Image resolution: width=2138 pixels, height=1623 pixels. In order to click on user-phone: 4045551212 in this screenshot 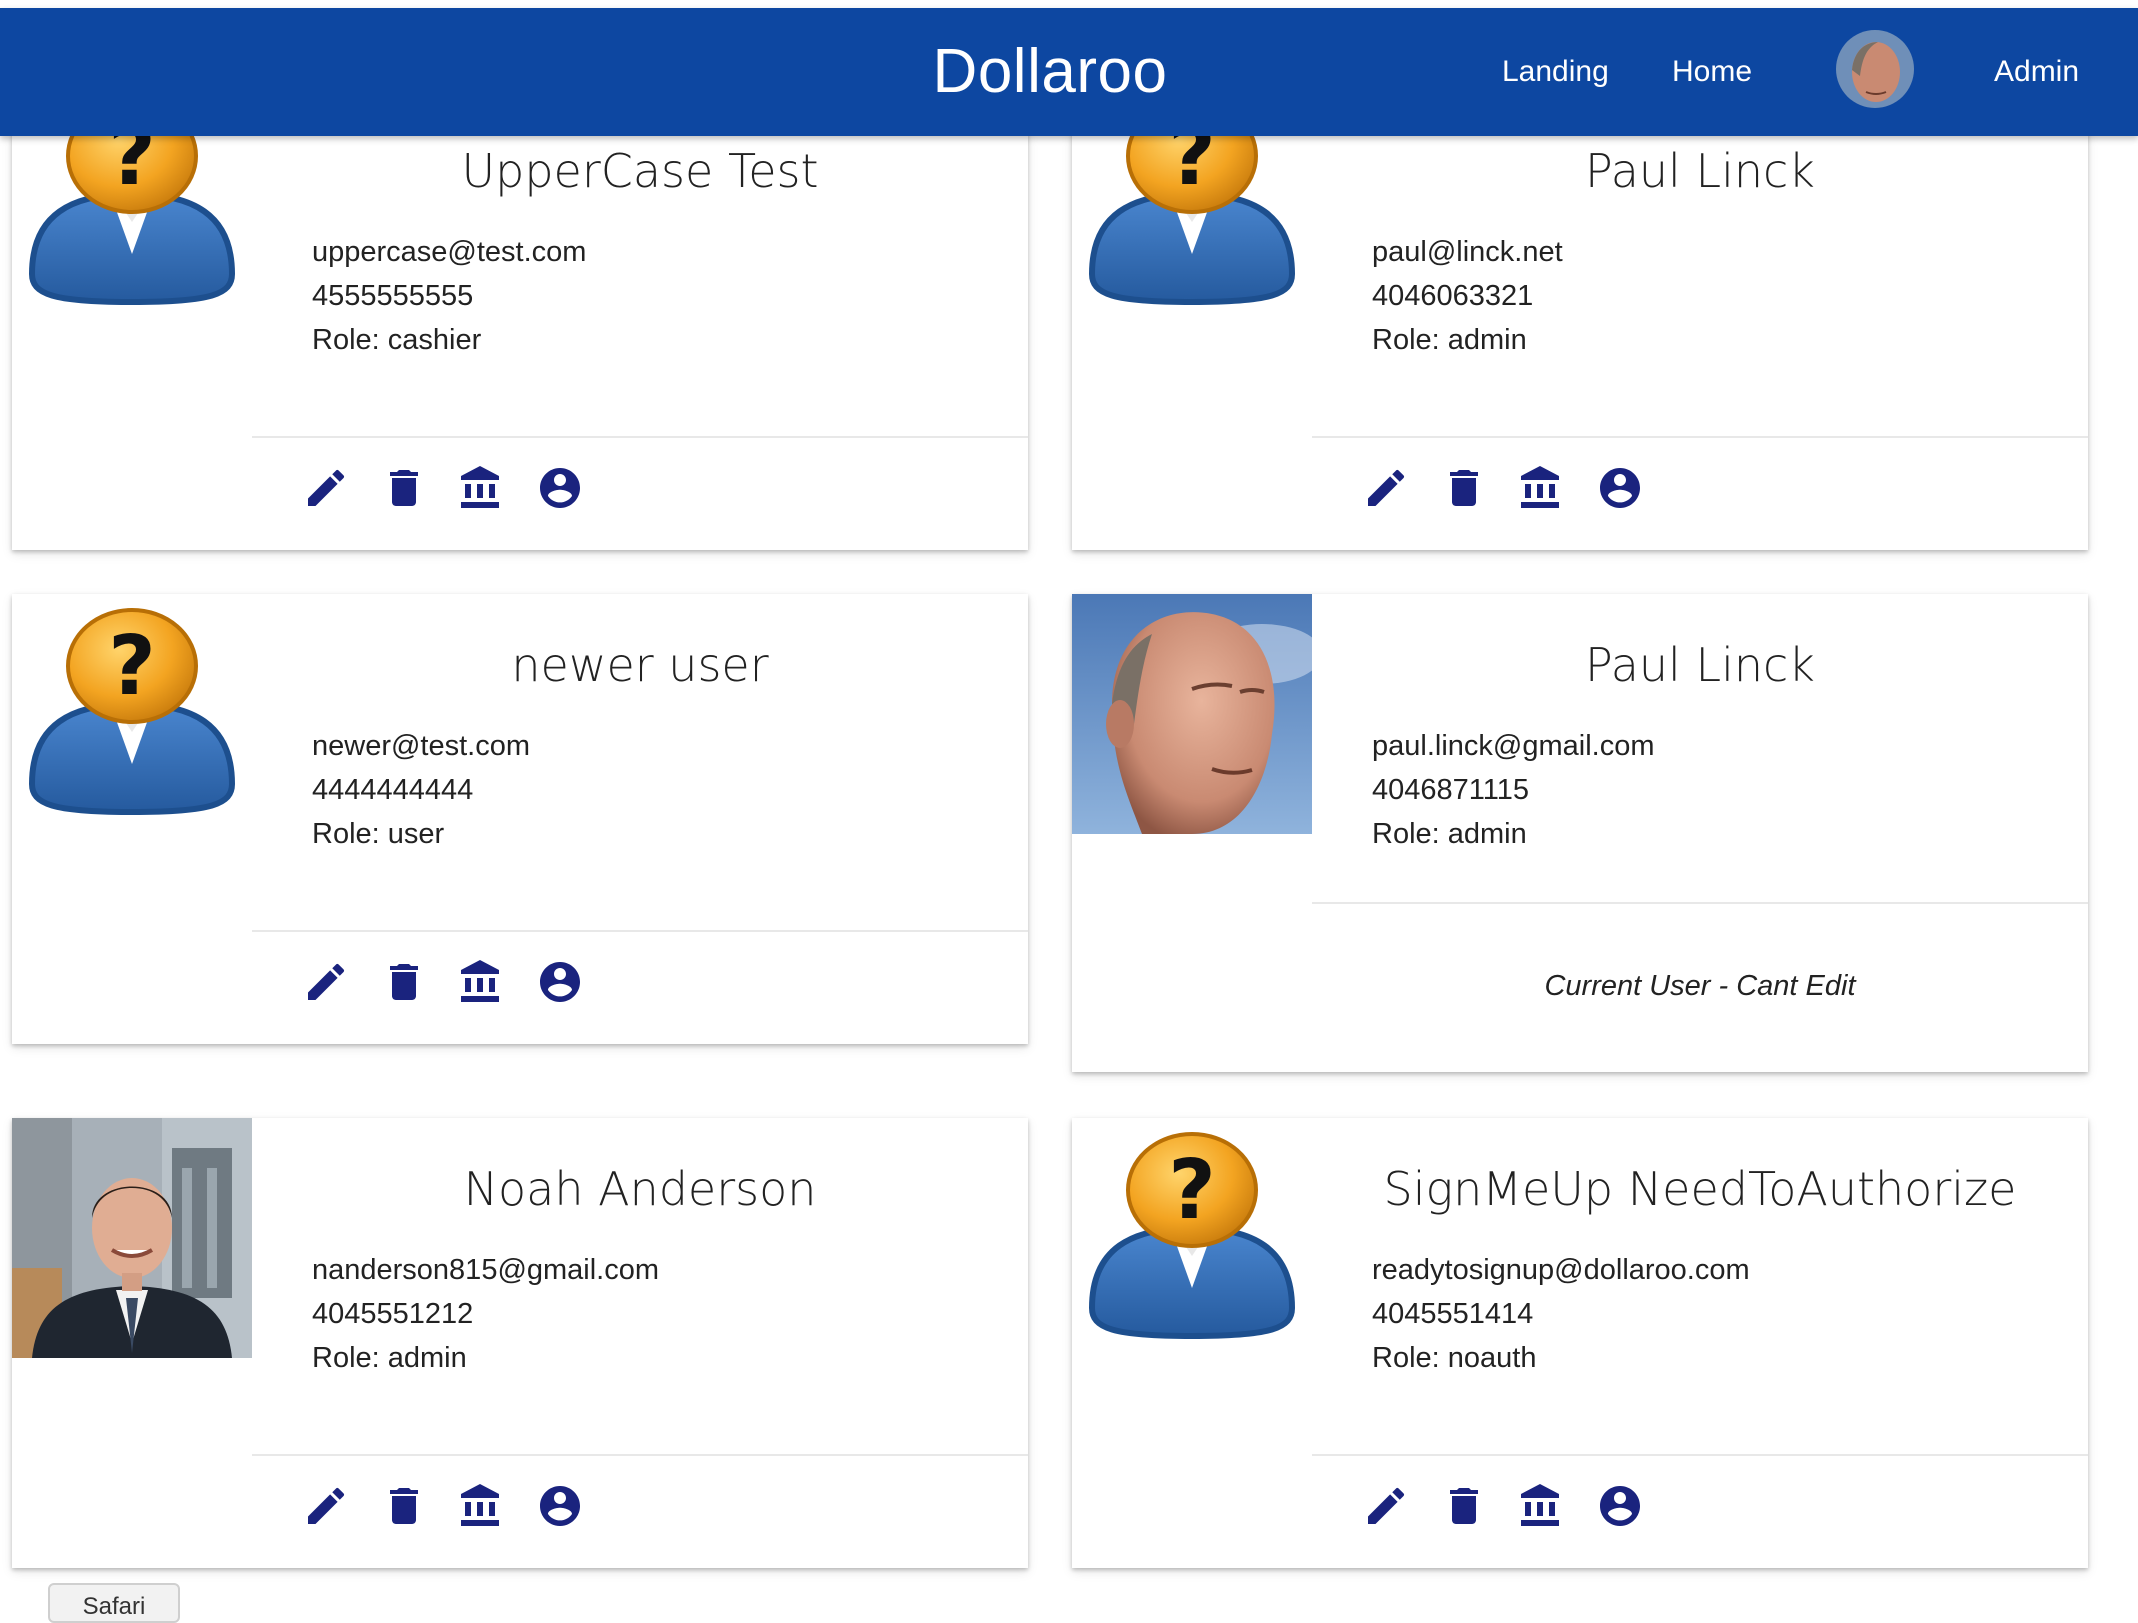, I will do `click(393, 1314)`.